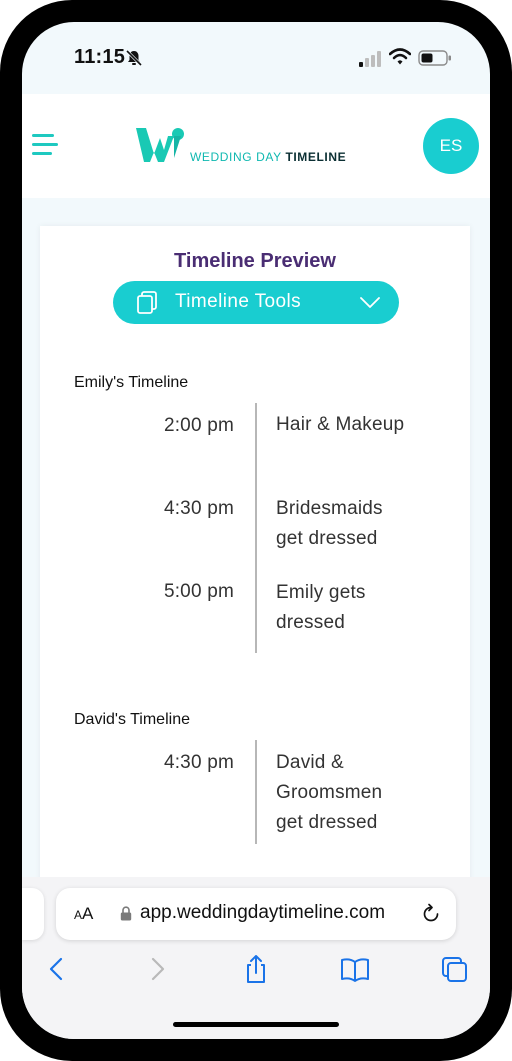  I want to click on aa-large: A, so click(88, 913).